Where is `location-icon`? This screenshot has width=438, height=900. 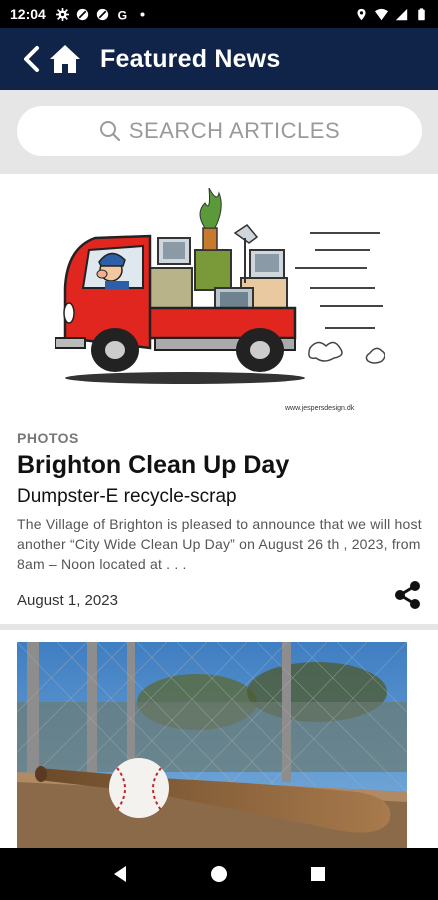 location-icon is located at coordinates (361, 14).